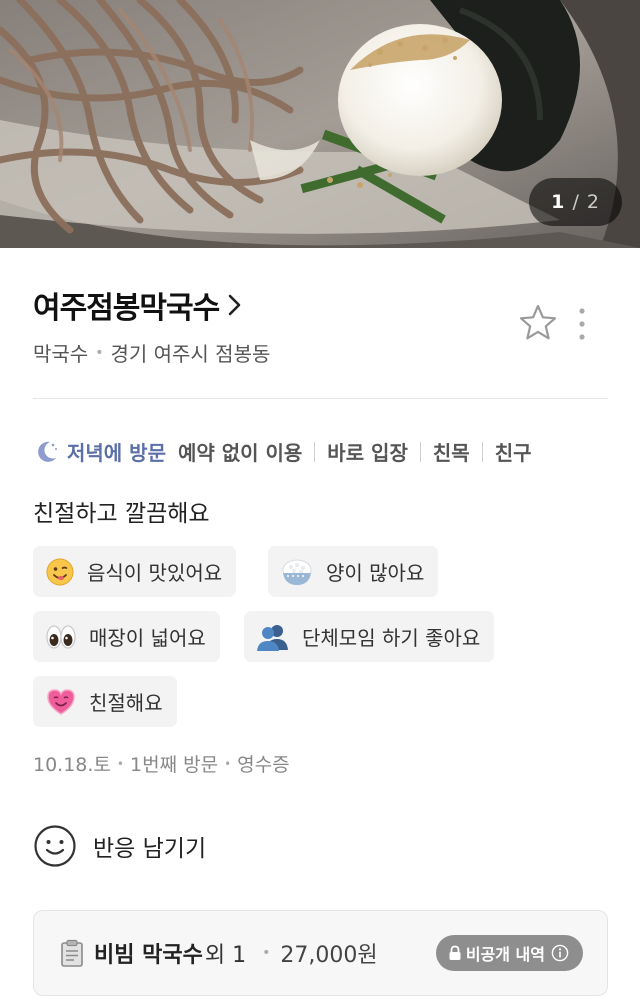 The image size is (640, 1005). I want to click on private-badge-label: 비공개 내역, so click(505, 954).